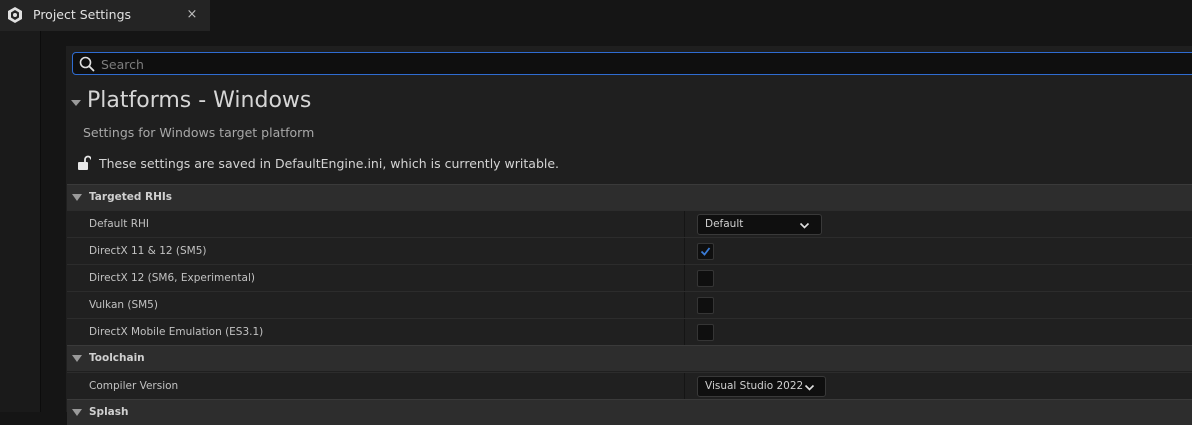 The height and width of the screenshot is (425, 1192). Describe the element at coordinates (629, 358) in the screenshot. I see `category-toolchain: Toolchain` at that location.